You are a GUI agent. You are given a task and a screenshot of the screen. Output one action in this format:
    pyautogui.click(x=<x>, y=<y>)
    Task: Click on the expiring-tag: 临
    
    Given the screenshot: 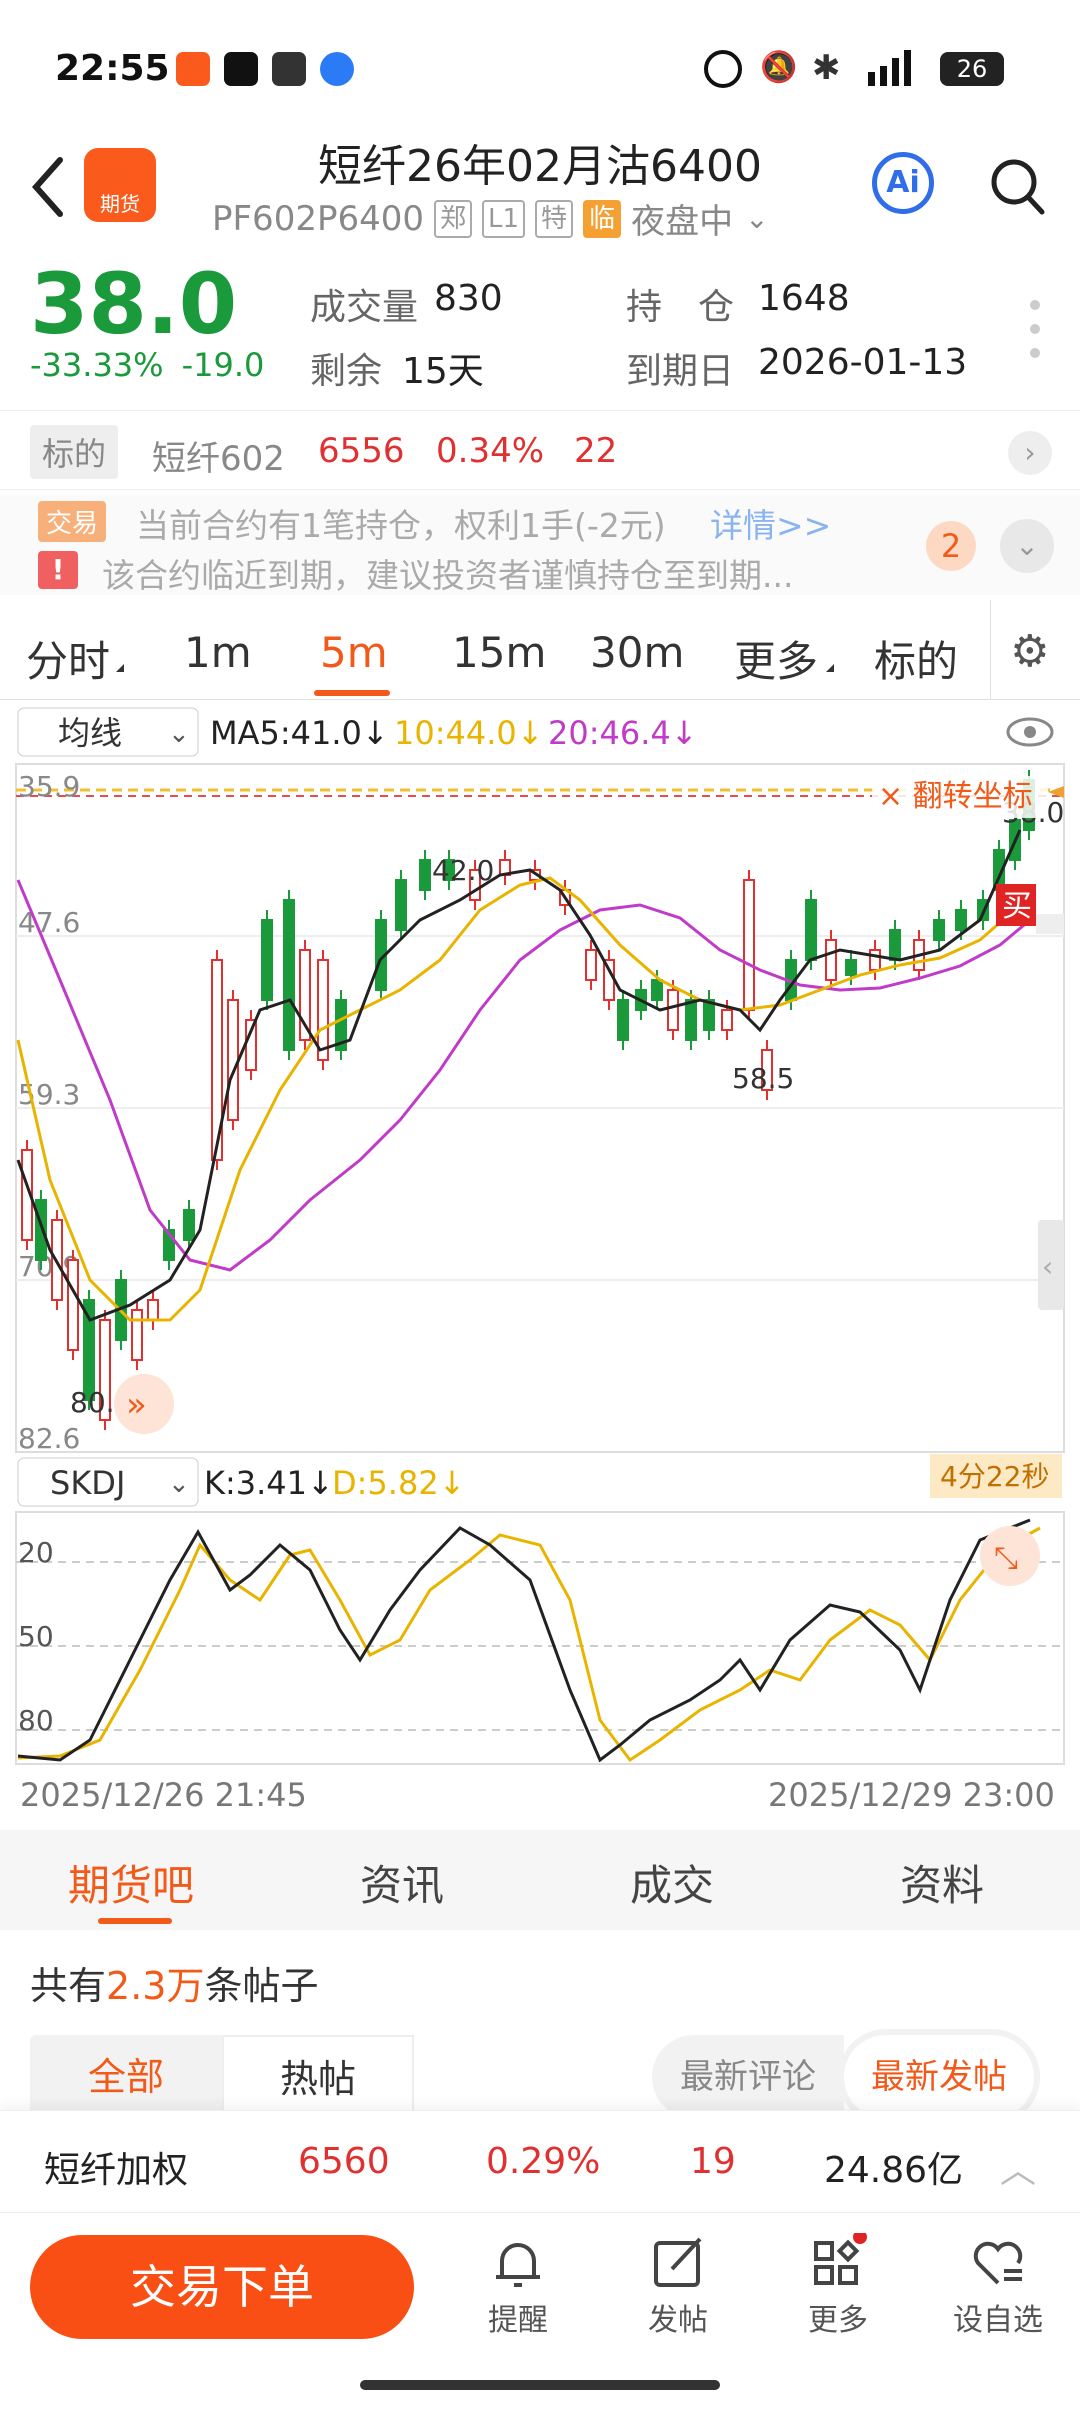 What is the action you would take?
    pyautogui.click(x=602, y=218)
    